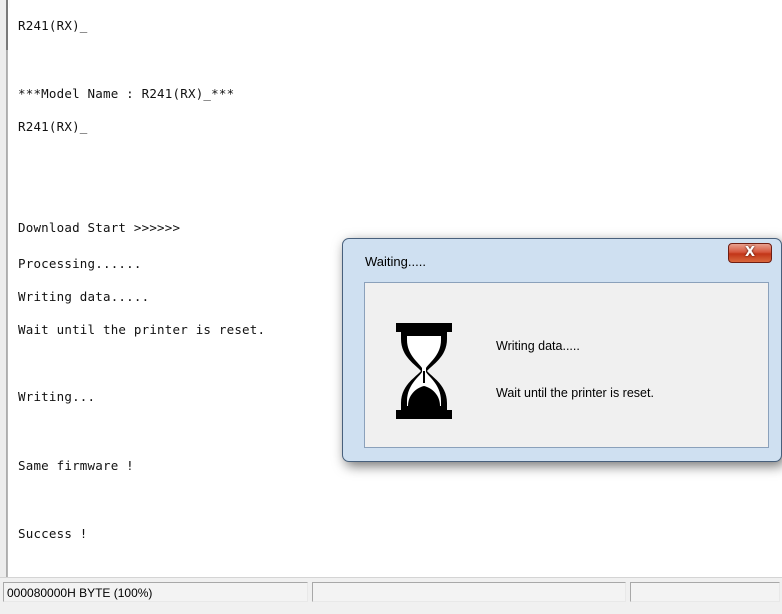 Image resolution: width=782 pixels, height=614 pixels. What do you see at coordinates (575, 393) in the screenshot?
I see `dialog-message-wait: Wait until the printer is reset.` at bounding box center [575, 393].